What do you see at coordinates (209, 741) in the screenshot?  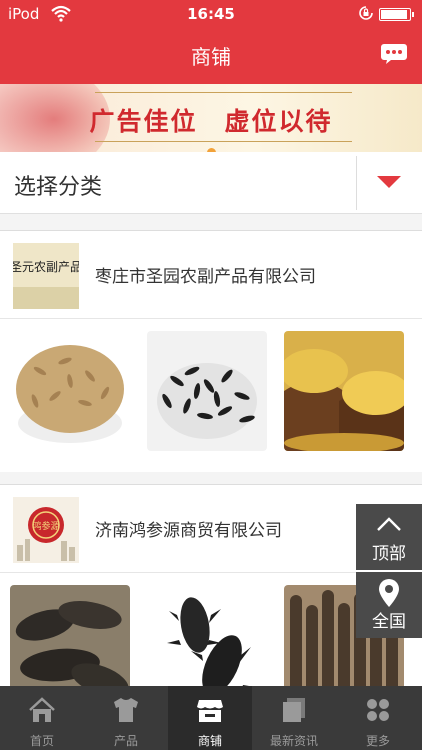 I see `tab-shops-label: 商铺` at bounding box center [209, 741].